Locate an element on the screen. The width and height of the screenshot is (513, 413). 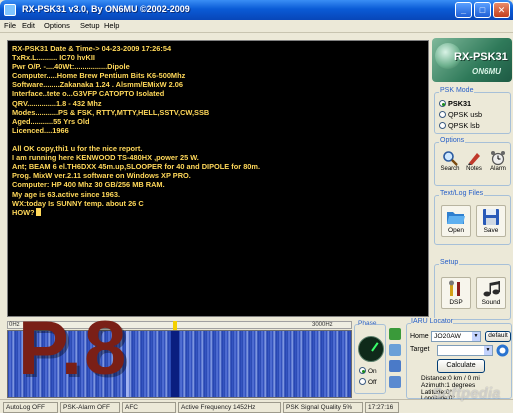
phase-title: Phase is located at coordinates (367, 323).